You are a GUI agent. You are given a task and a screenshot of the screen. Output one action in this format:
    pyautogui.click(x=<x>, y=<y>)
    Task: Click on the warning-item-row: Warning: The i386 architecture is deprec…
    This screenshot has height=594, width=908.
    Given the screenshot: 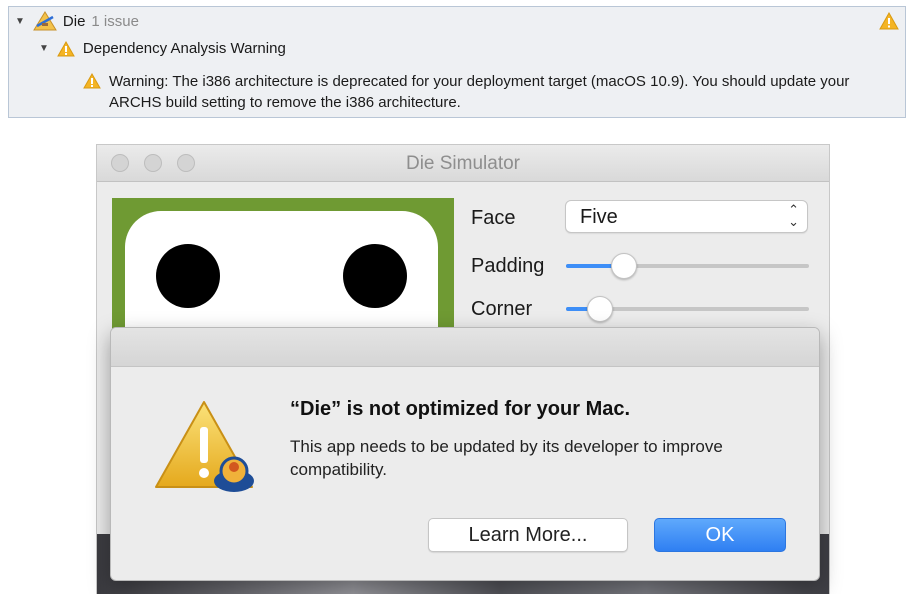 What is the action you would take?
    pyautogui.click(x=488, y=92)
    